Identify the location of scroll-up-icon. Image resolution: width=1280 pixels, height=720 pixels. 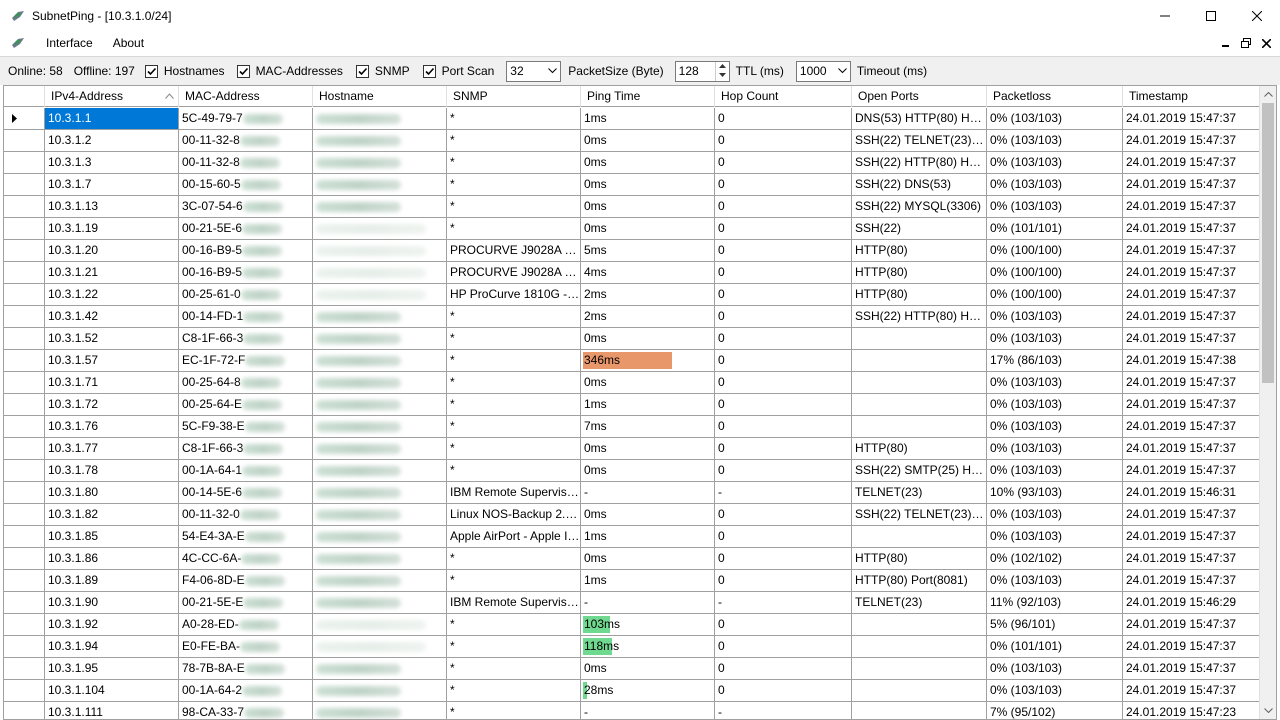
(1268, 94).